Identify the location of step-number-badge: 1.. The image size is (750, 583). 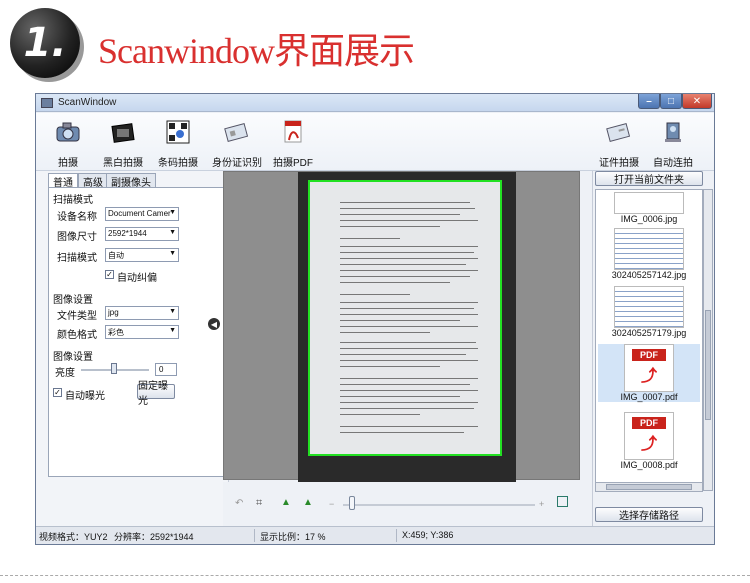
(45, 43).